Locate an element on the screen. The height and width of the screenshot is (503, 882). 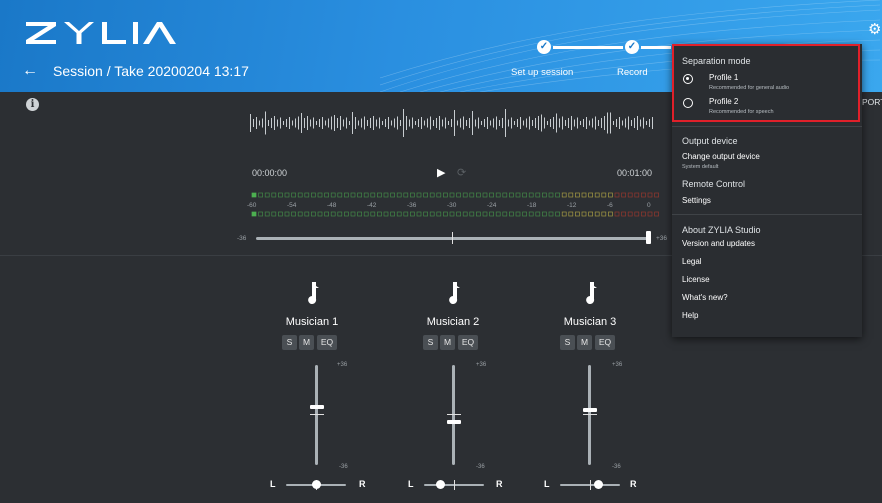
meter-scale-label: -54 is located at coordinates (292, 205).